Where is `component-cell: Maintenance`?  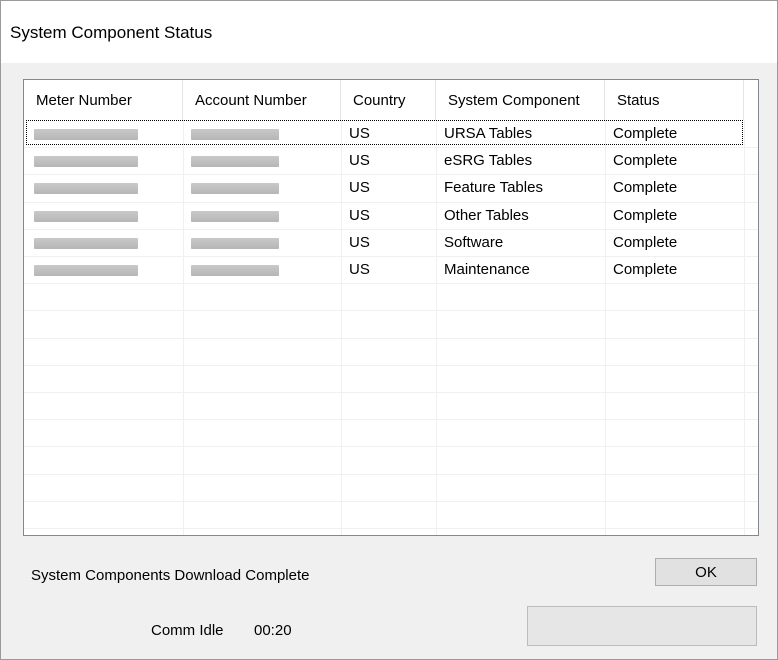 component-cell: Maintenance is located at coordinates (487, 269).